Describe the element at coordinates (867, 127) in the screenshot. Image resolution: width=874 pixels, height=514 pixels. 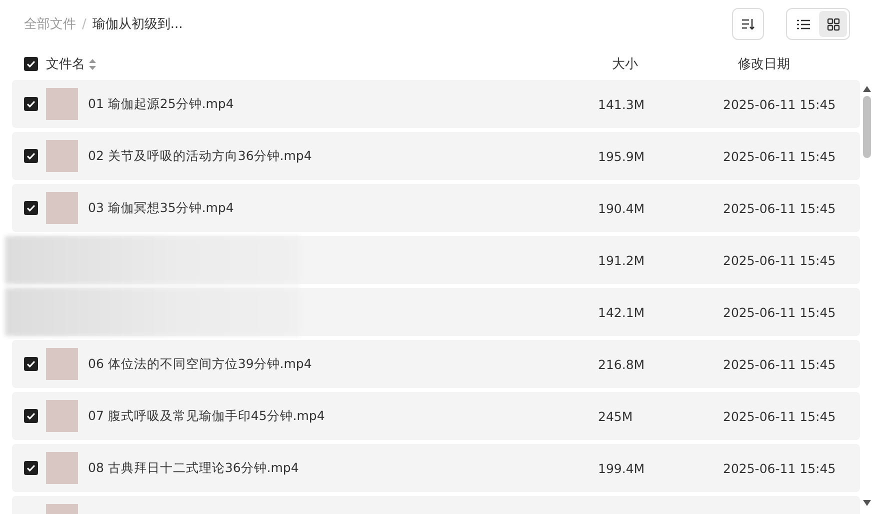
I see `scrollbar-thumb` at that location.